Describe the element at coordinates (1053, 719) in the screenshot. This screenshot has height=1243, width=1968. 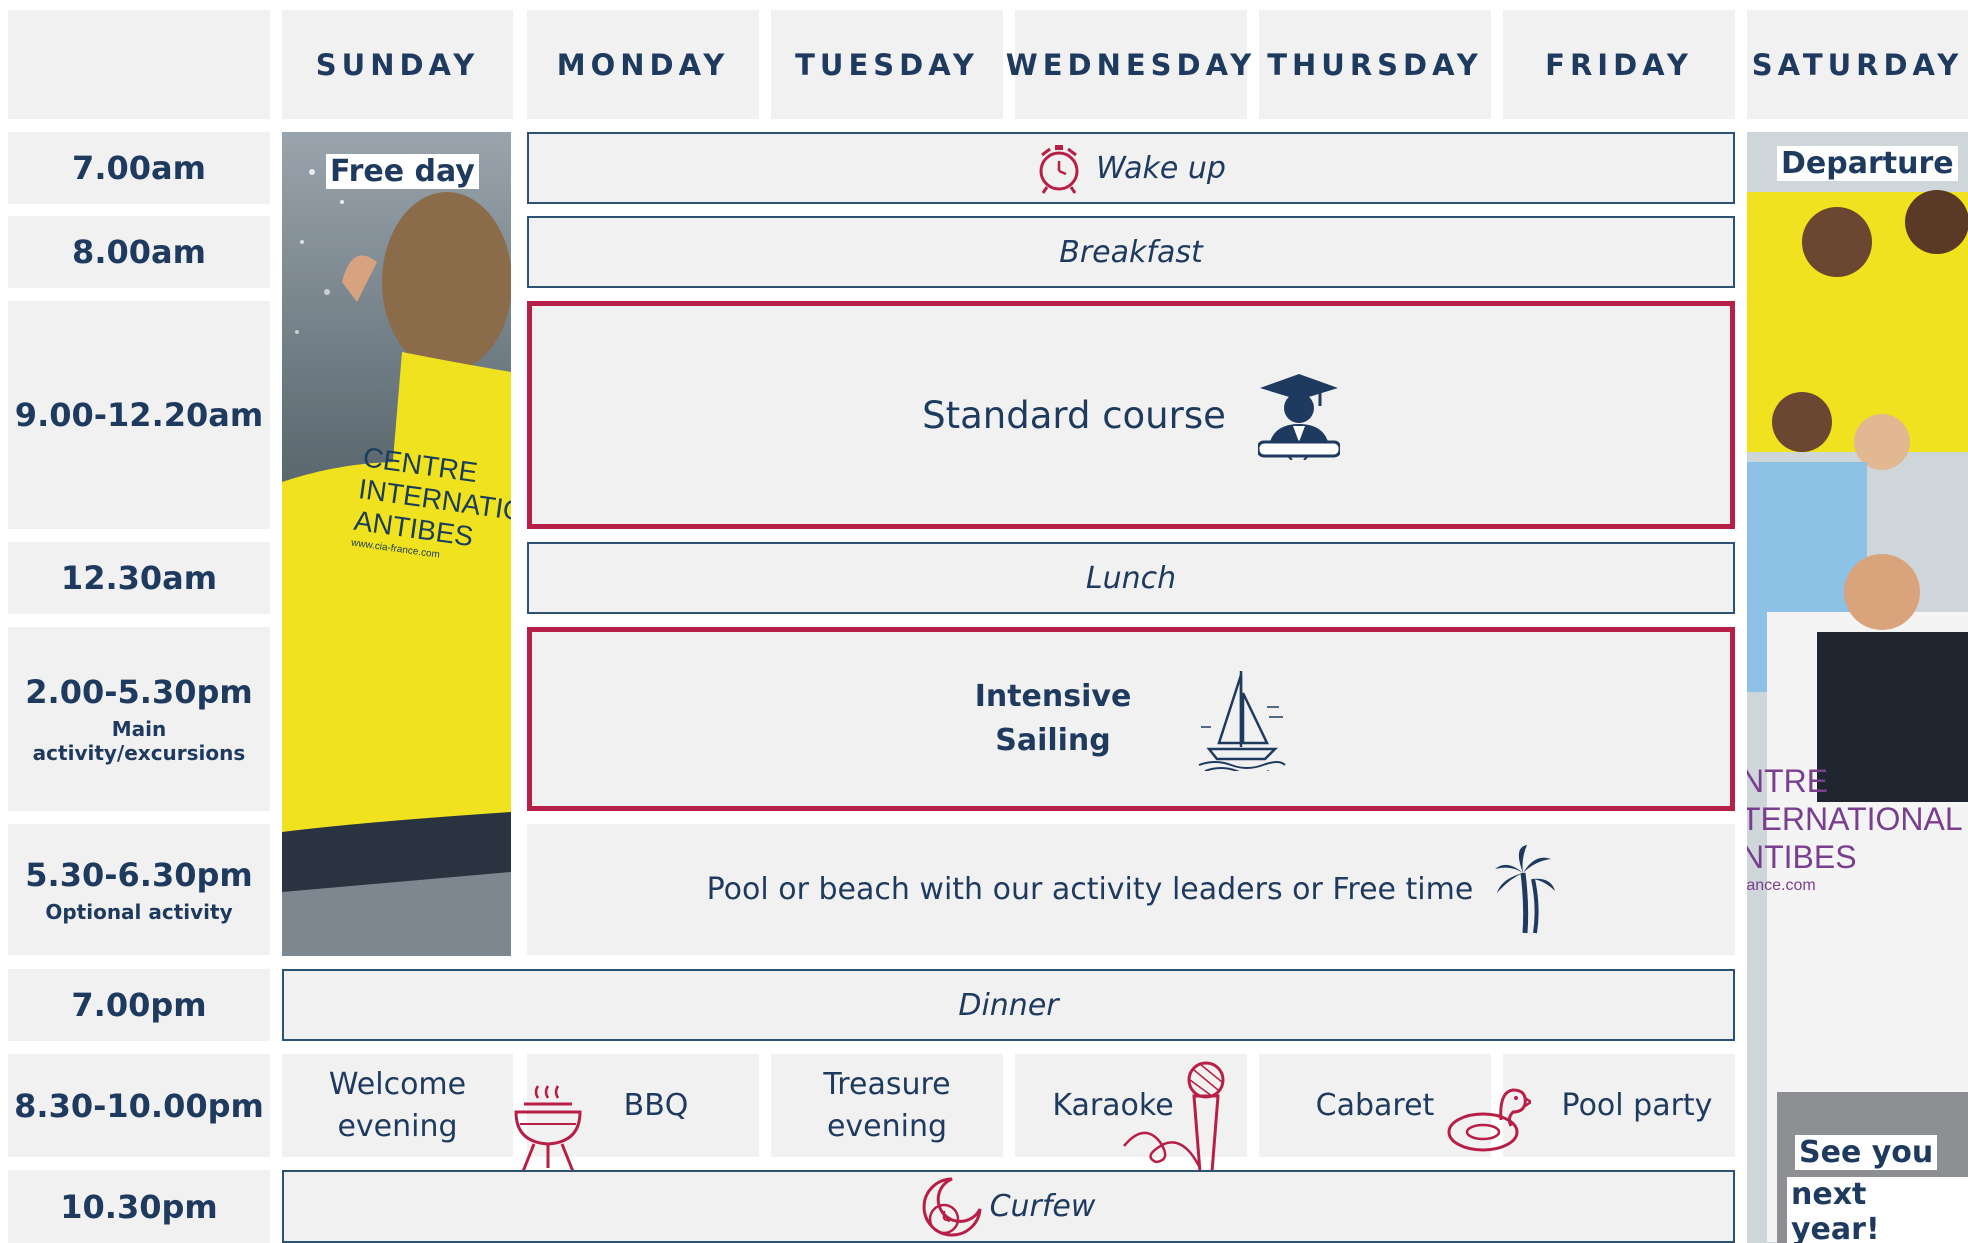
I see `intensive-sailing-text: Intensive Sailing` at that location.